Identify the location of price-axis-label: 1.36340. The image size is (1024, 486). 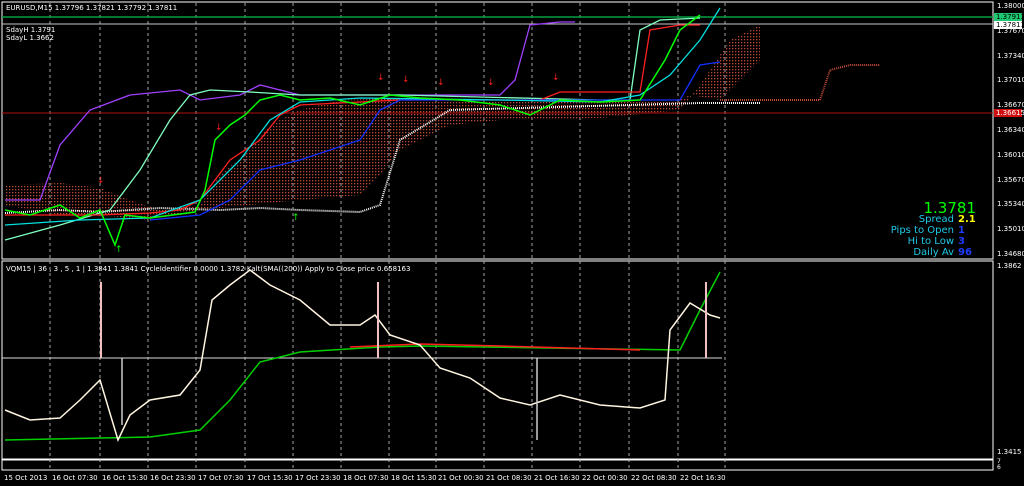
(1010, 130).